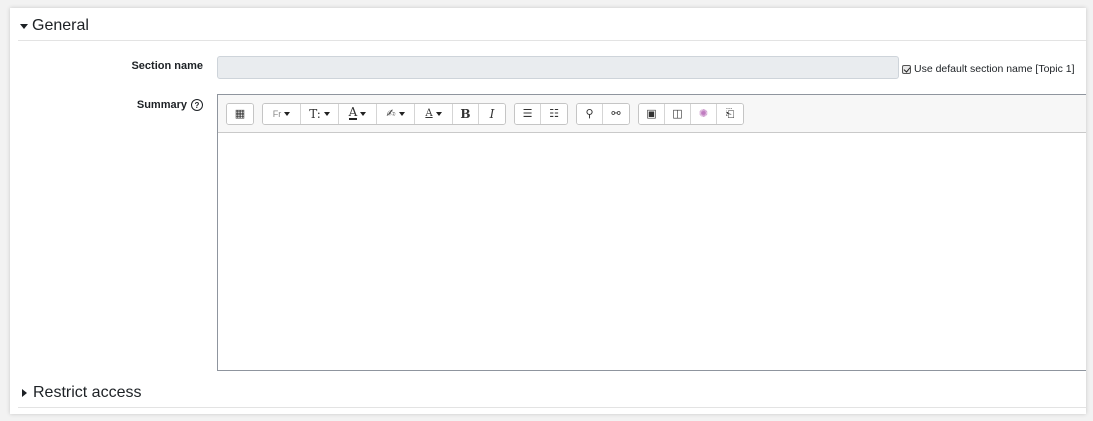 The image size is (1093, 421). I want to click on toolbar-group-expand: ▦, so click(240, 113).